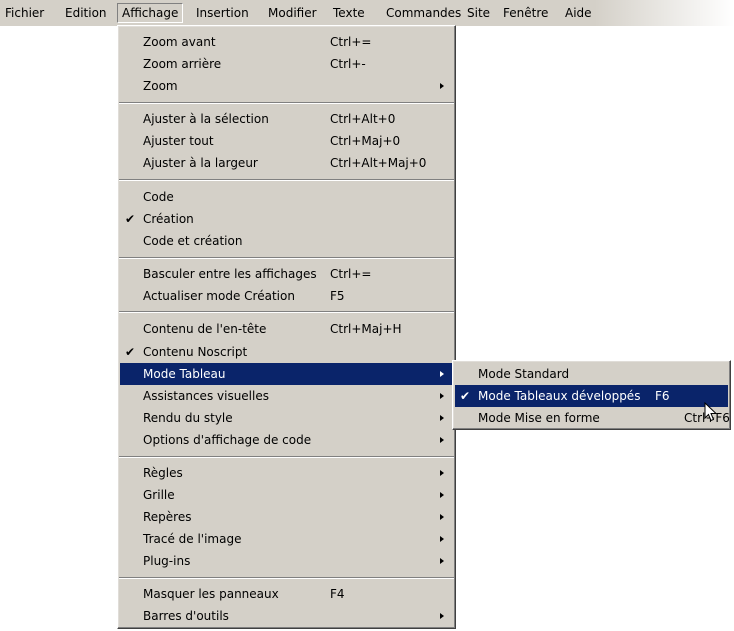 Image resolution: width=734 pixels, height=631 pixels. I want to click on menu-item-rulers: Règles, so click(286, 473).